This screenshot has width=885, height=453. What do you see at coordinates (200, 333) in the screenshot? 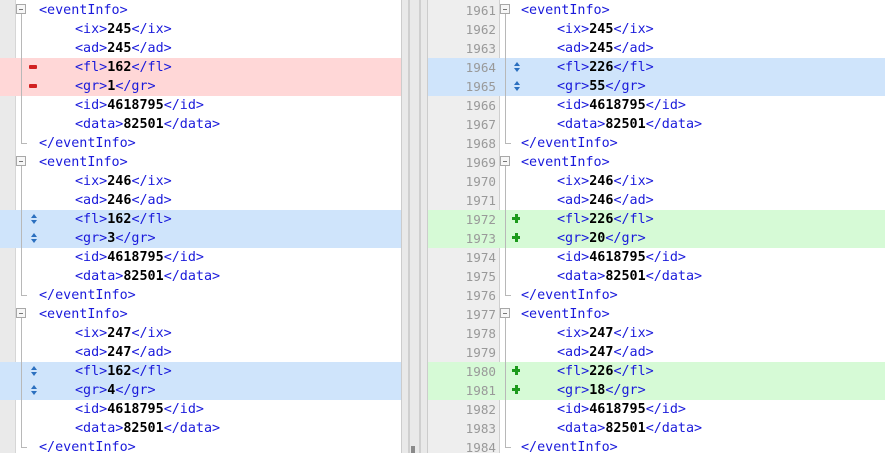
I see `diff-line: <ix>247</ix>` at bounding box center [200, 333].